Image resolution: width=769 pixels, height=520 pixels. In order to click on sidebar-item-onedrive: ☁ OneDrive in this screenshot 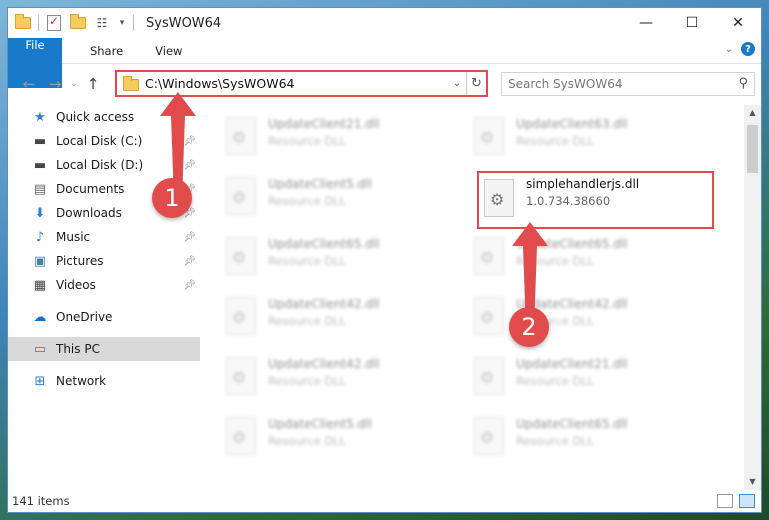, I will do `click(104, 317)`.